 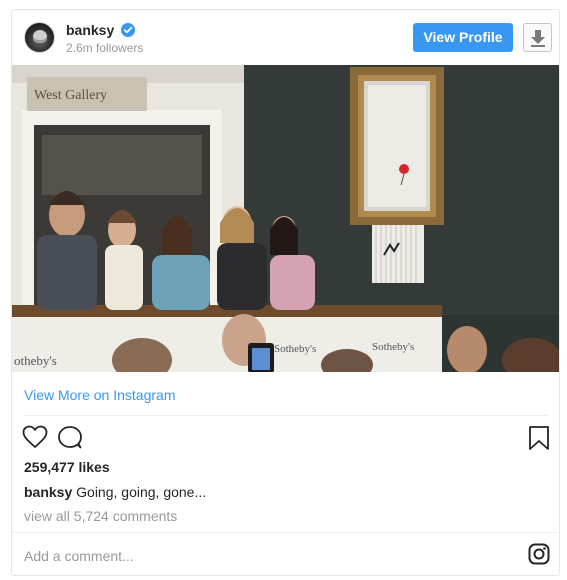 What do you see at coordinates (48, 492) in the screenshot?
I see `caption-username: banksy` at bounding box center [48, 492].